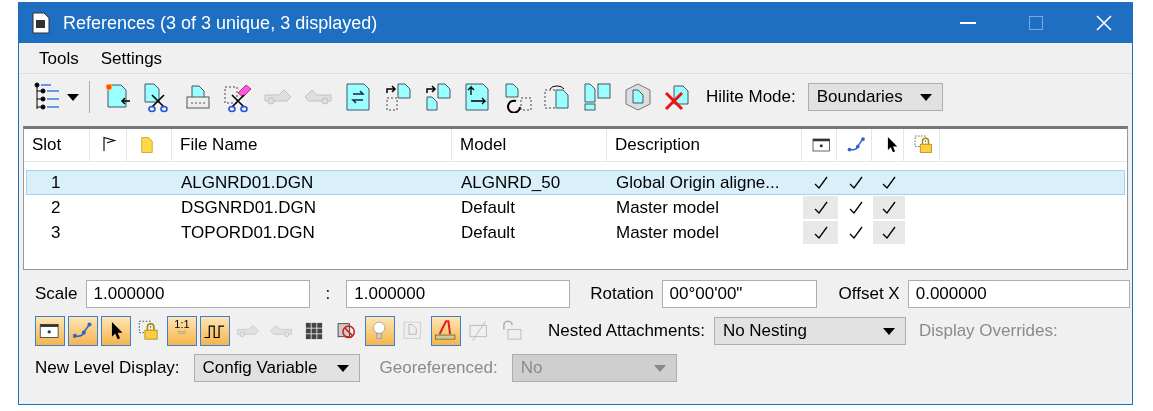 This screenshot has width=1153, height=411. What do you see at coordinates (575, 207) in the screenshot?
I see `table-row: 2 DSGNRD01.DGN Default Master model` at bounding box center [575, 207].